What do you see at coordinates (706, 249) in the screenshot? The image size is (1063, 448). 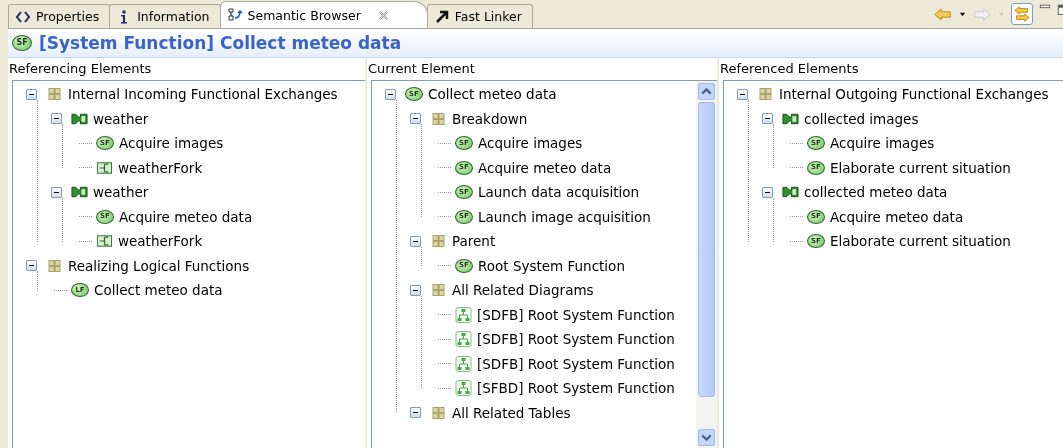 I see `scroll-thumb` at bounding box center [706, 249].